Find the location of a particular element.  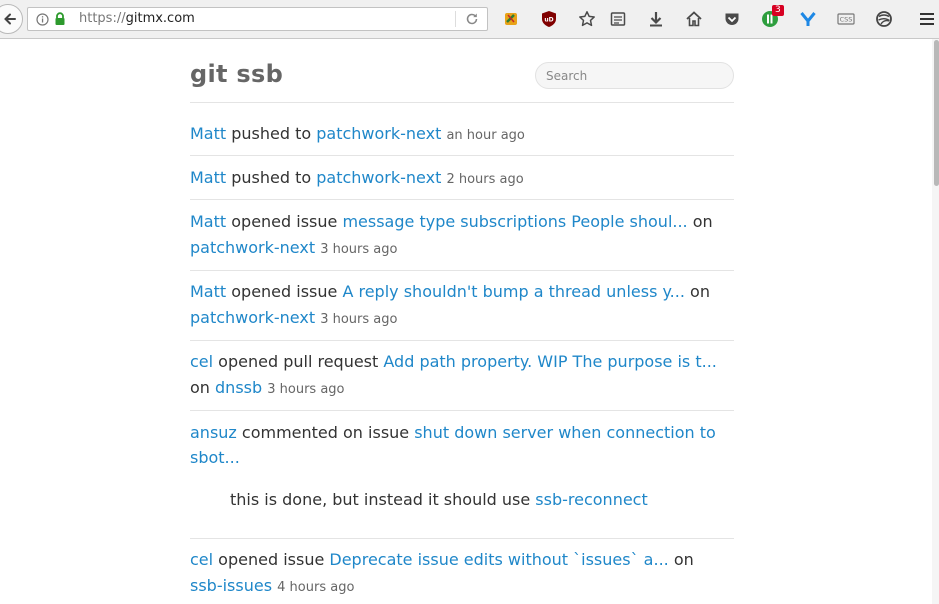

extension-icon is located at coordinates (511, 19).